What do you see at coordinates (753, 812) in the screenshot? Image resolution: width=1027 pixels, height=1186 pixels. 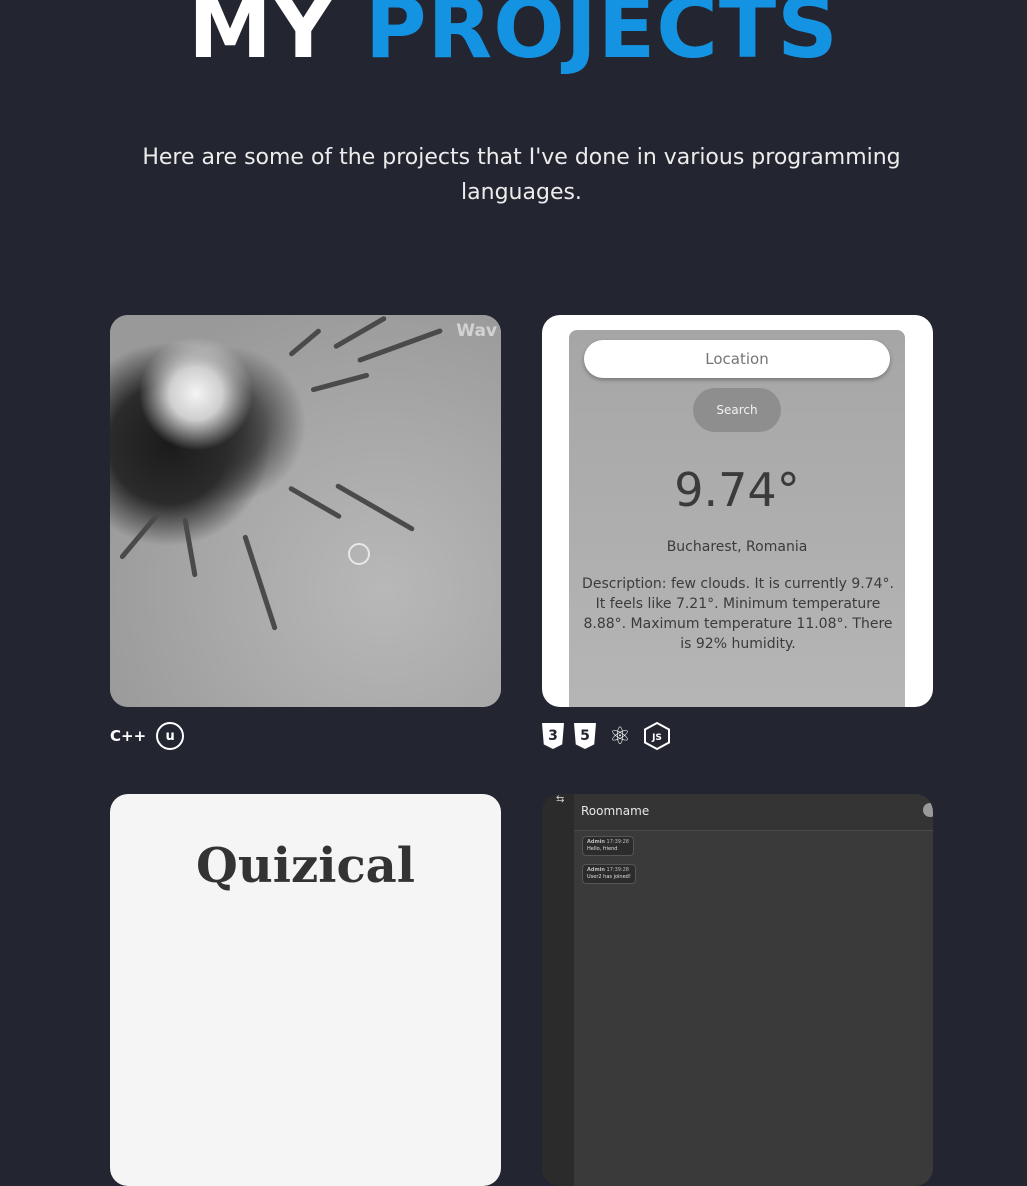 I see `chat-header: Roomname` at bounding box center [753, 812].